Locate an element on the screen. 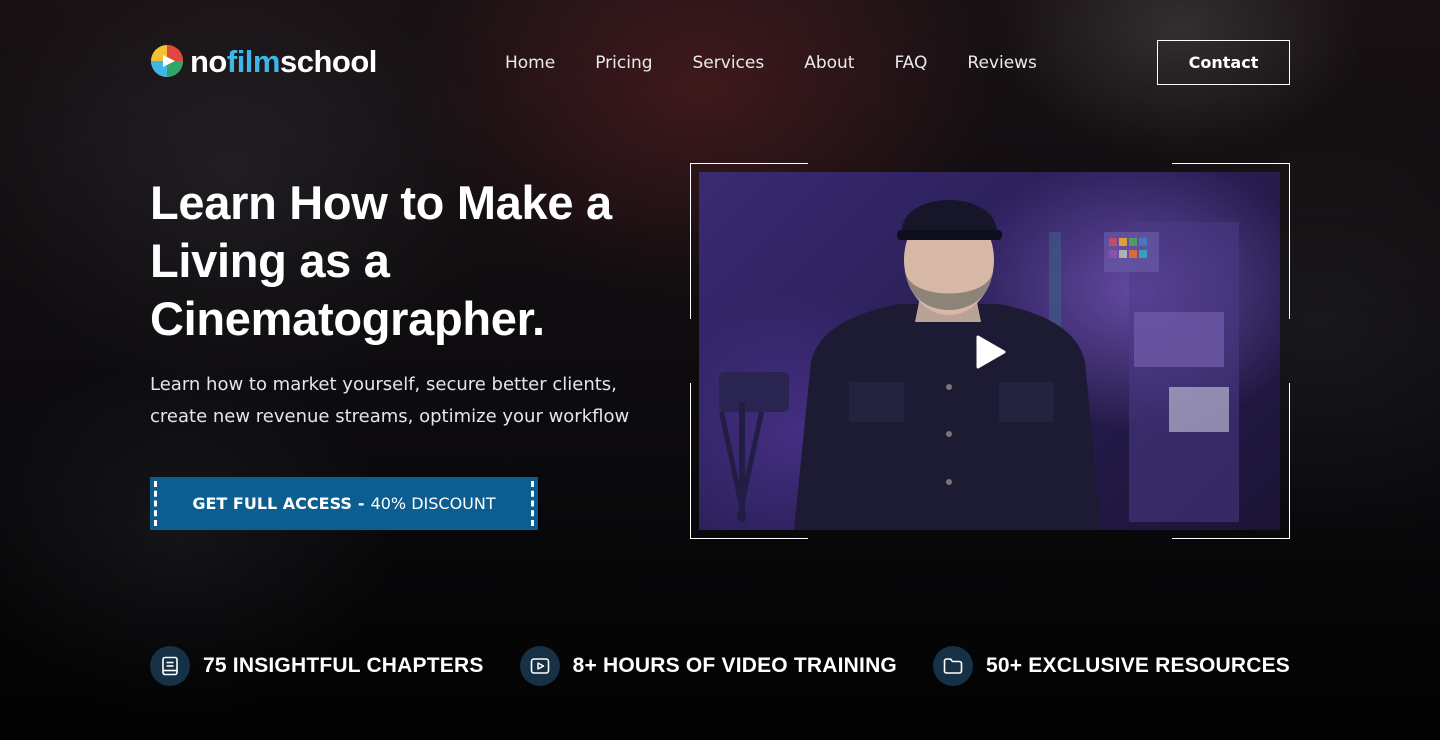  nav-reviews: Reviews is located at coordinates (1002, 63).